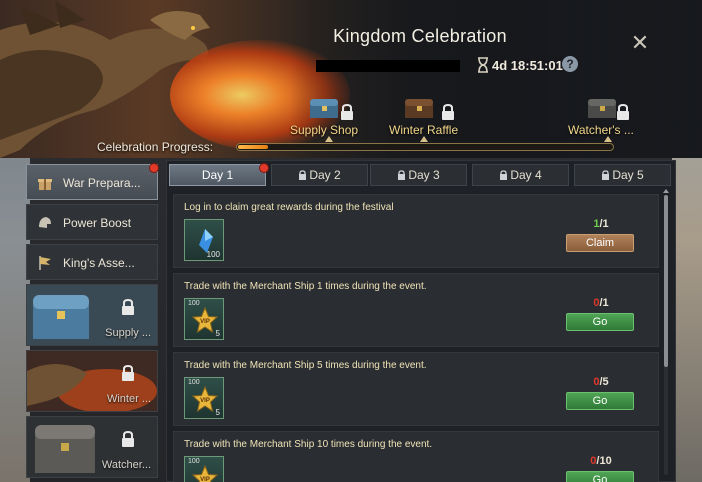  Describe the element at coordinates (155, 147) in the screenshot. I see `progress-label: Celebration Progress:` at that location.